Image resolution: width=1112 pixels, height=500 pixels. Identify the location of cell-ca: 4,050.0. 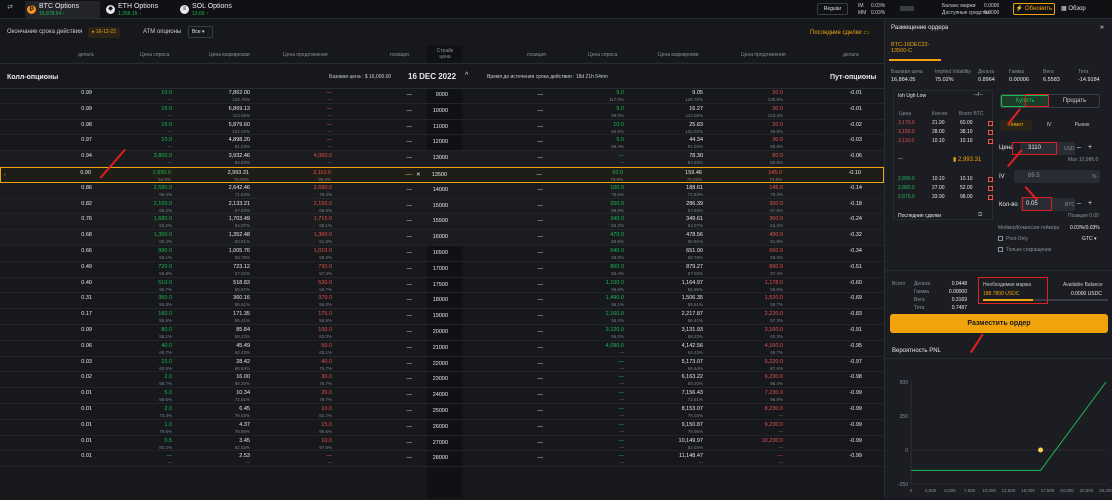
(323, 156).